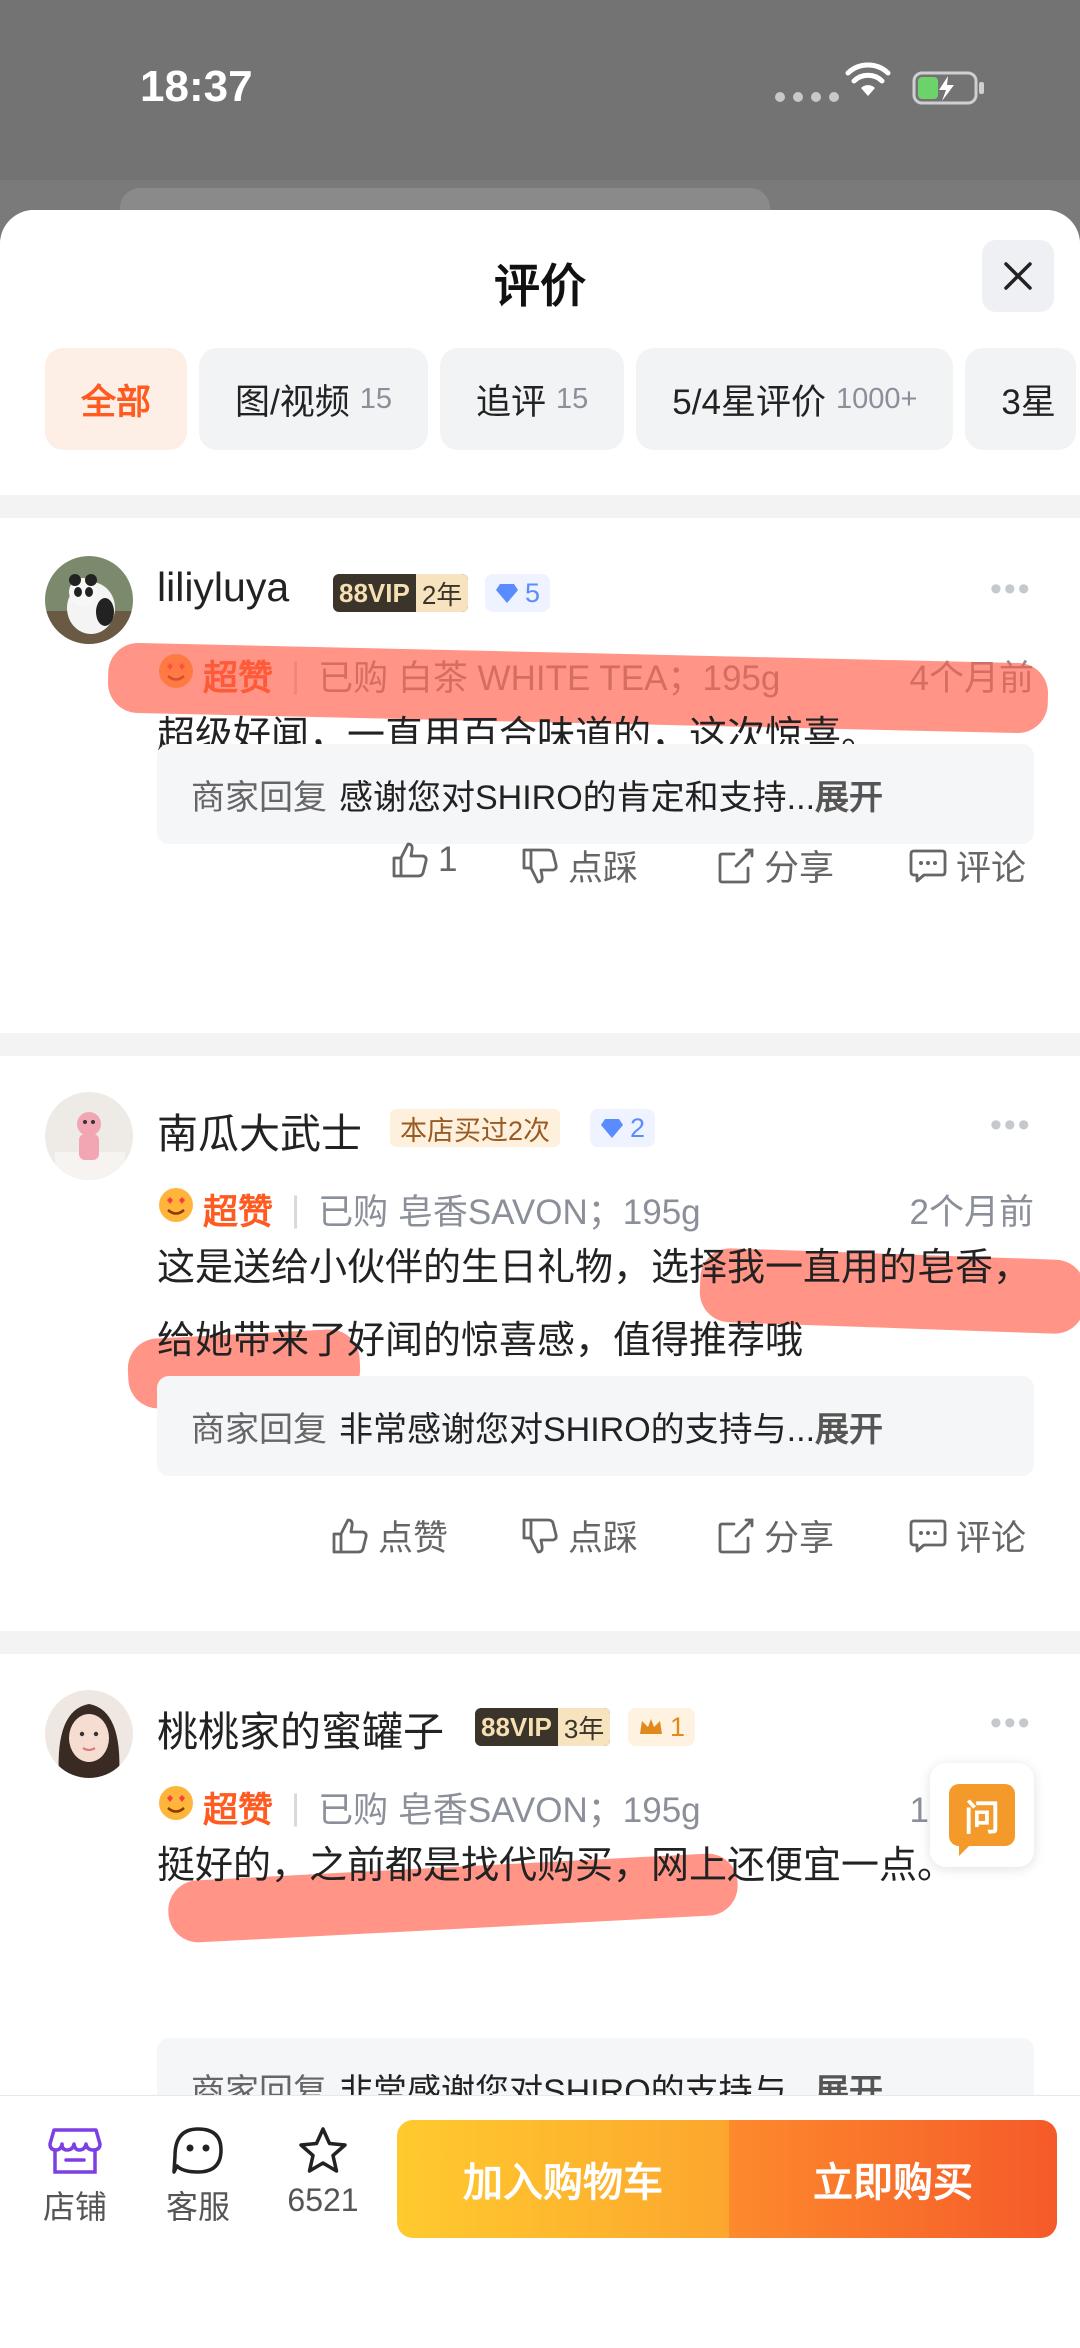  I want to click on review-actions: 点赞 点踩 分享 评论, so click(540, 1540).